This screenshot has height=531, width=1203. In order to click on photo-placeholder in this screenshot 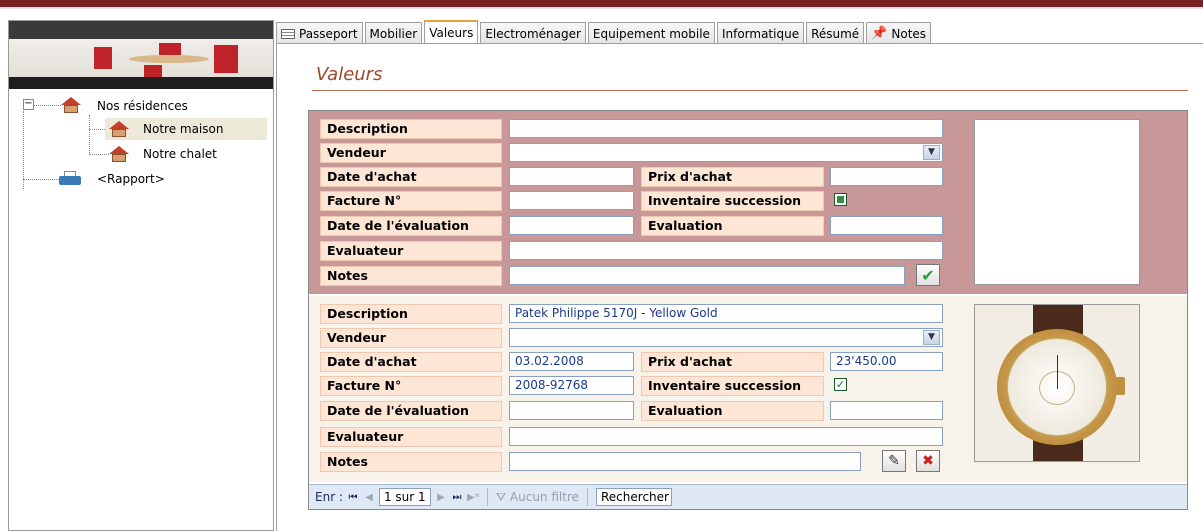, I will do `click(1057, 202)`.